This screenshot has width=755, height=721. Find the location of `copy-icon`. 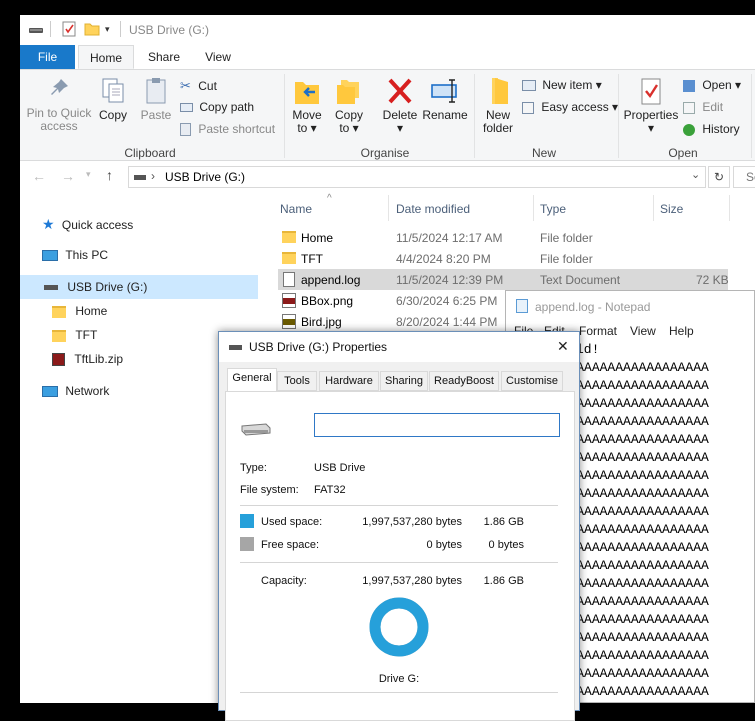

copy-icon is located at coordinates (113, 90).